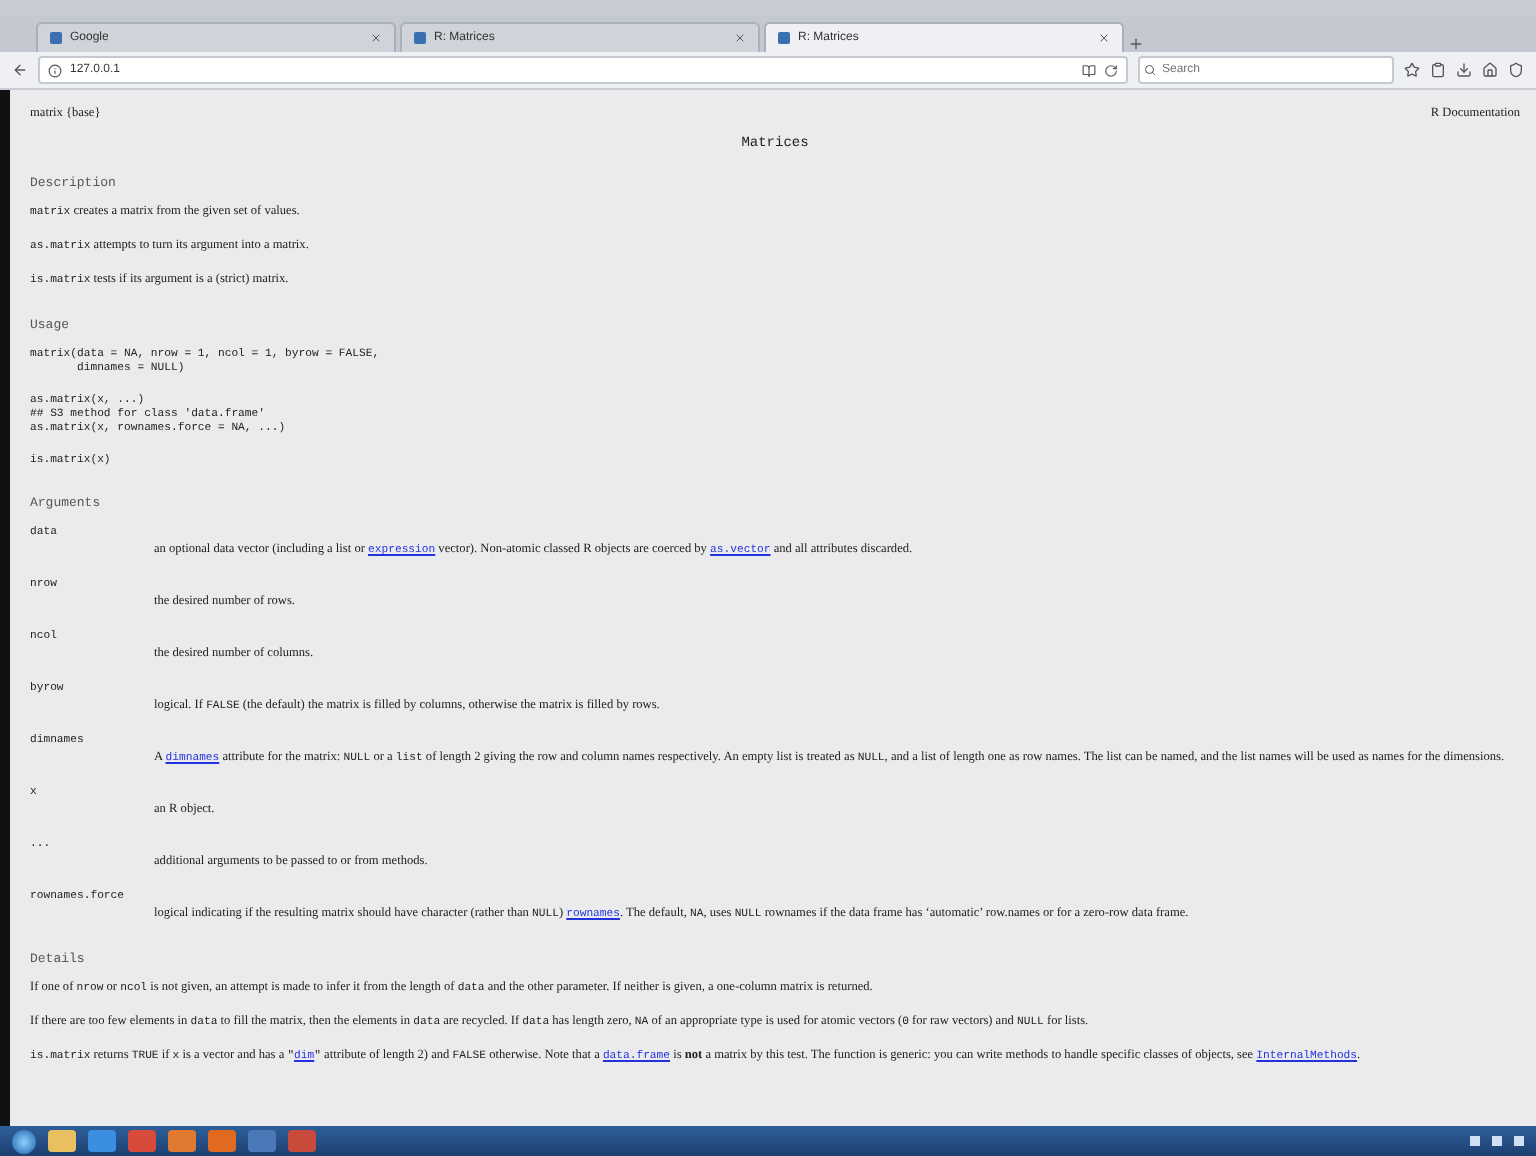 Image resolution: width=1536 pixels, height=1156 pixels. I want to click on search-icon, so click(1150, 70).